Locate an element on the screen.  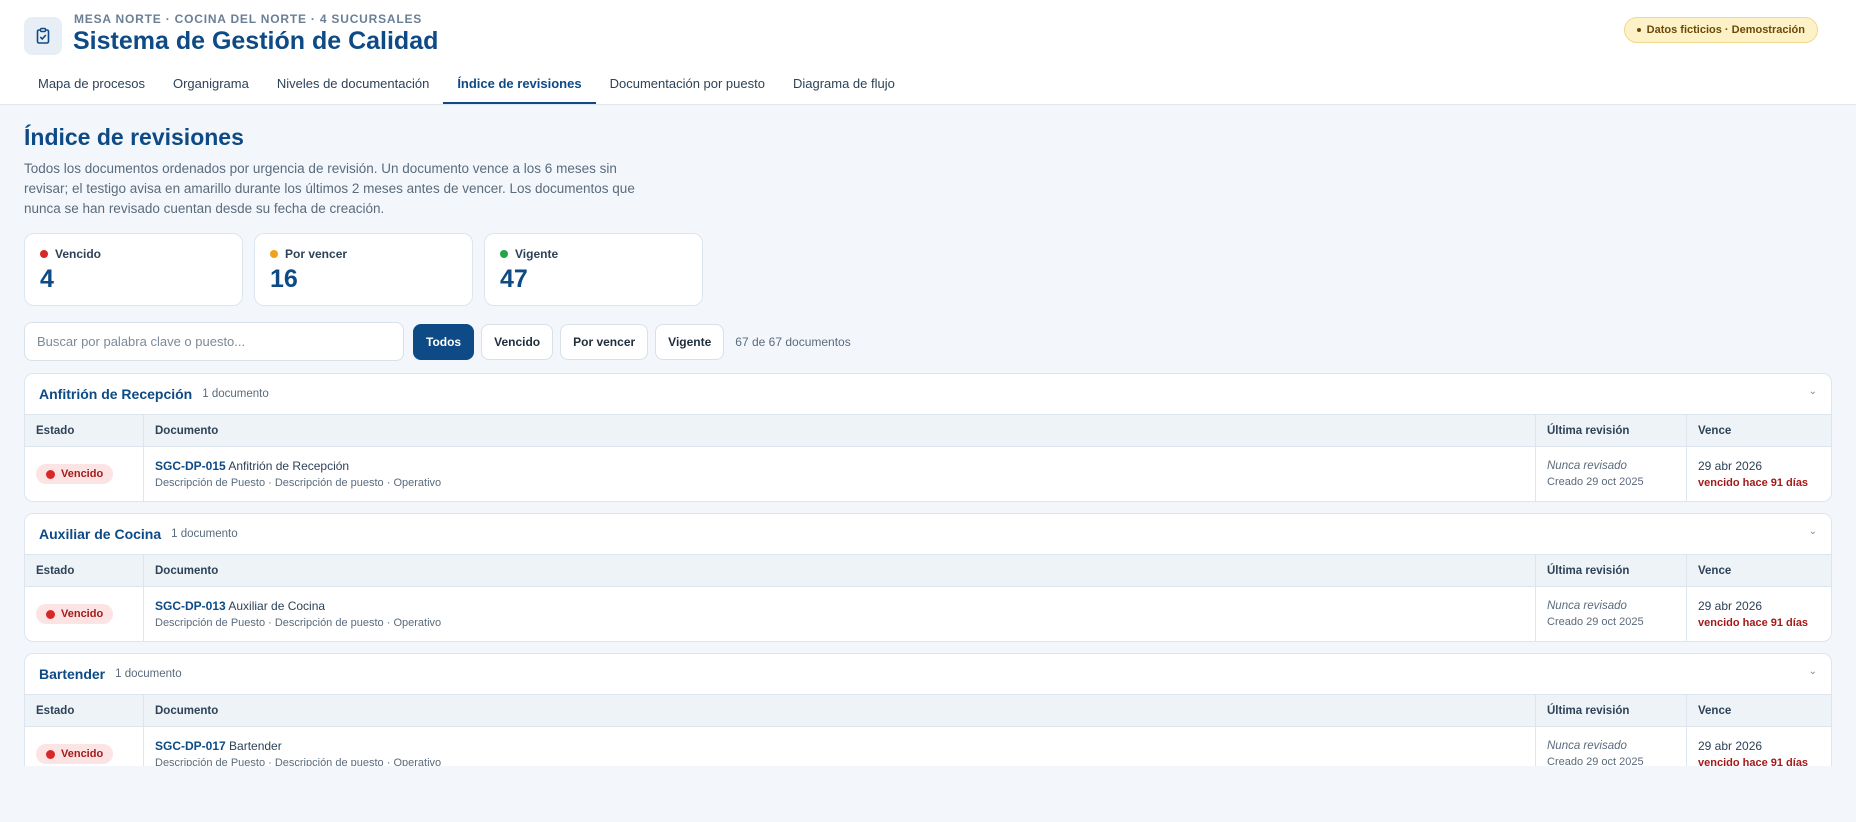
stat-value: 4 is located at coordinates (47, 279).